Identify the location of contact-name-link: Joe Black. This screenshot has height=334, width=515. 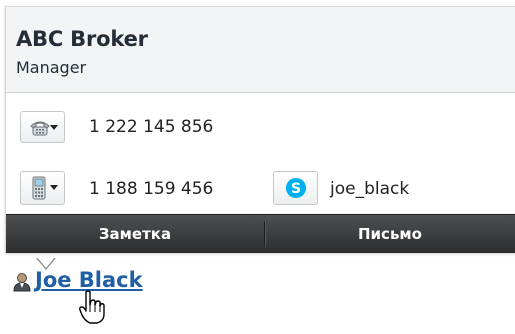
(89, 280).